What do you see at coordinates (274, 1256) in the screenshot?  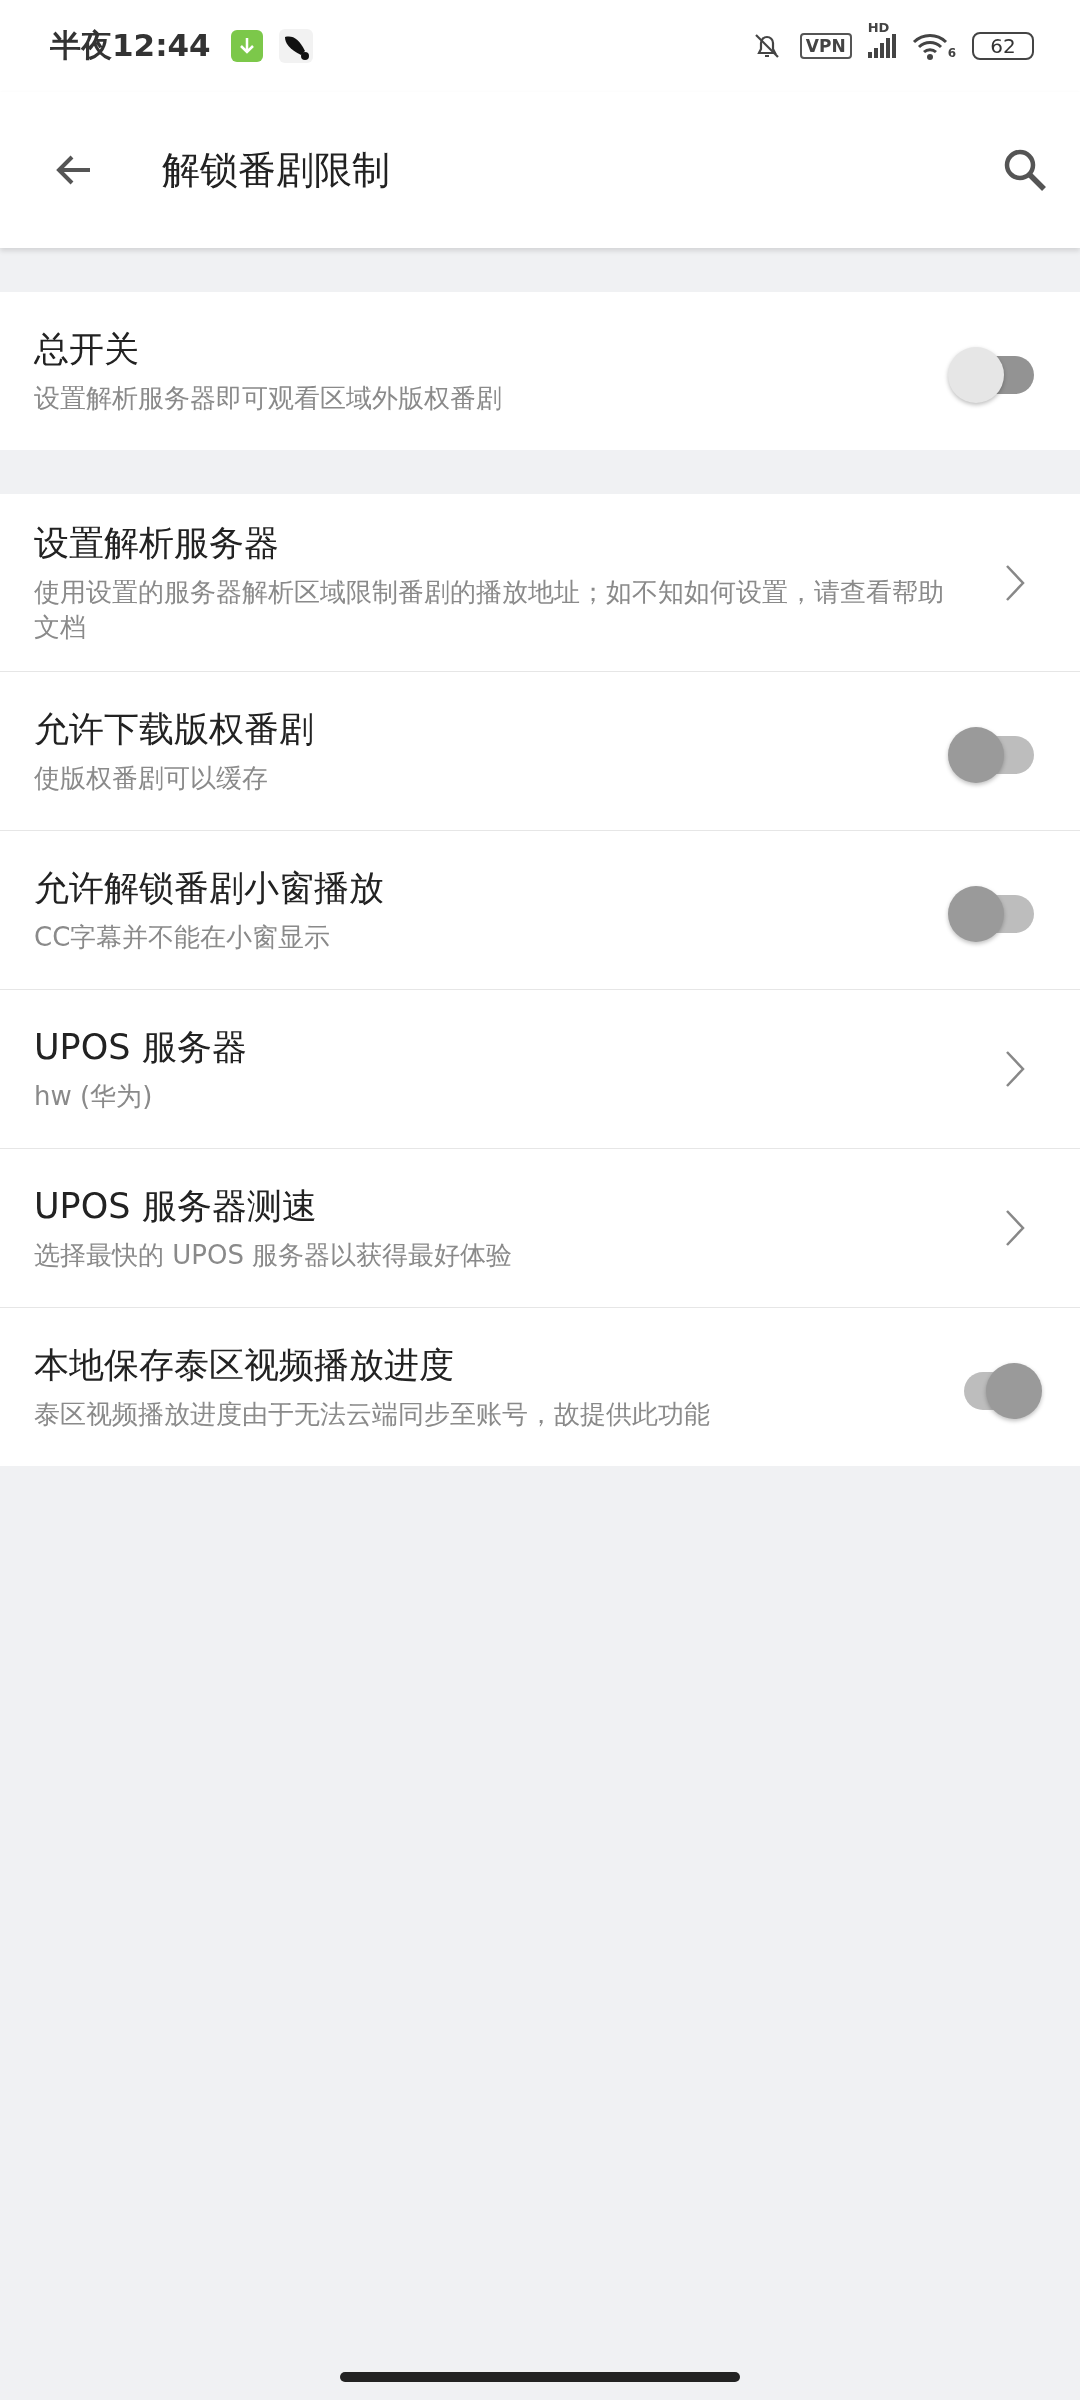 I see `setting-description: 选择最快的 UPOS 服务器以获得最好体验` at bounding box center [274, 1256].